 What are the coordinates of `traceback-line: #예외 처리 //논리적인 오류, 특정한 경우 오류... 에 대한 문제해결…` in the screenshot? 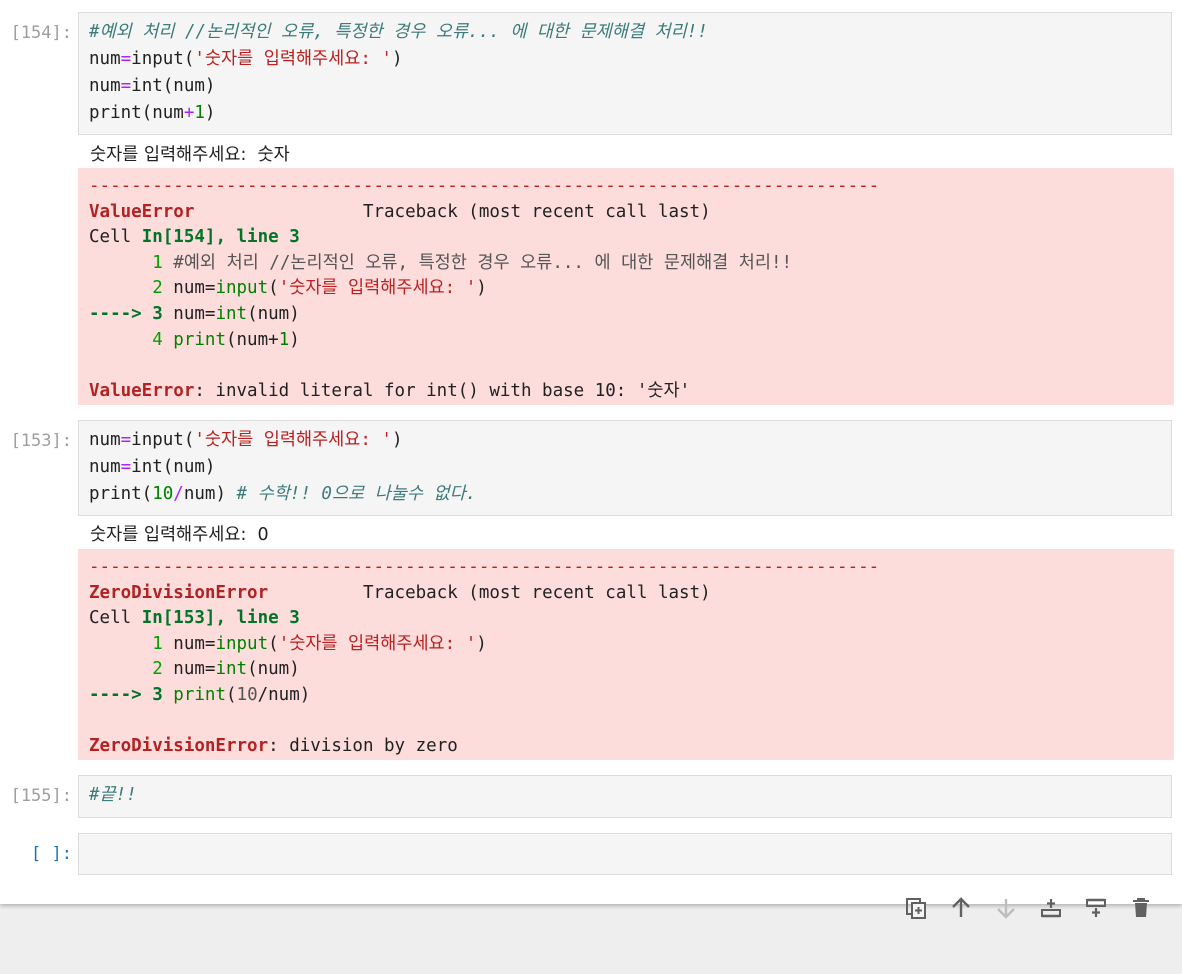 It's located at (483, 262).